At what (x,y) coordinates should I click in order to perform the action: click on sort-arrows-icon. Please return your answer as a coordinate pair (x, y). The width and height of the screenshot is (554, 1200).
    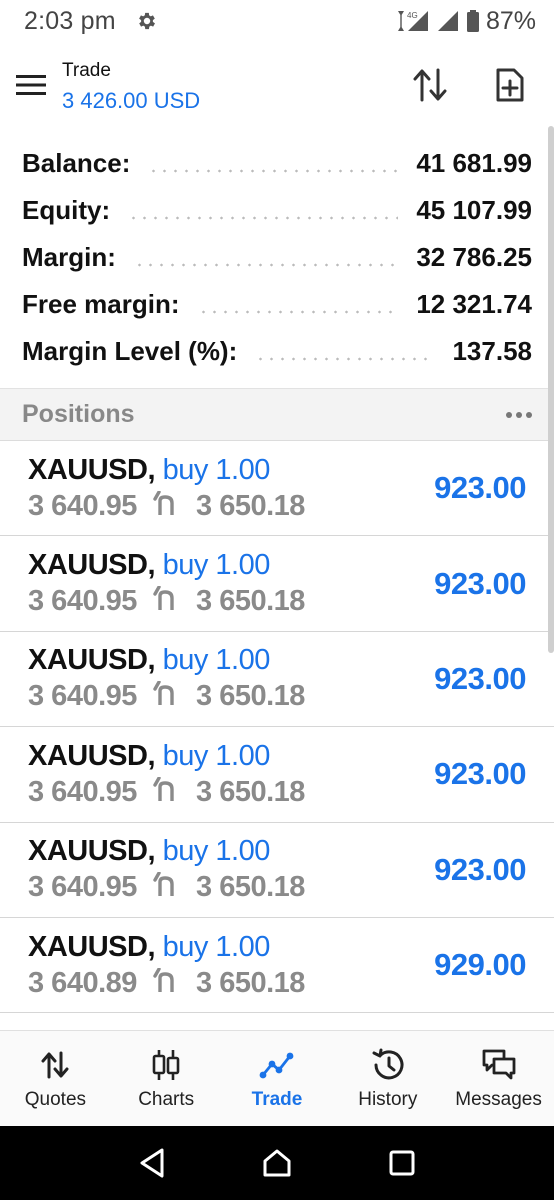
    Looking at the image, I should click on (430, 85).